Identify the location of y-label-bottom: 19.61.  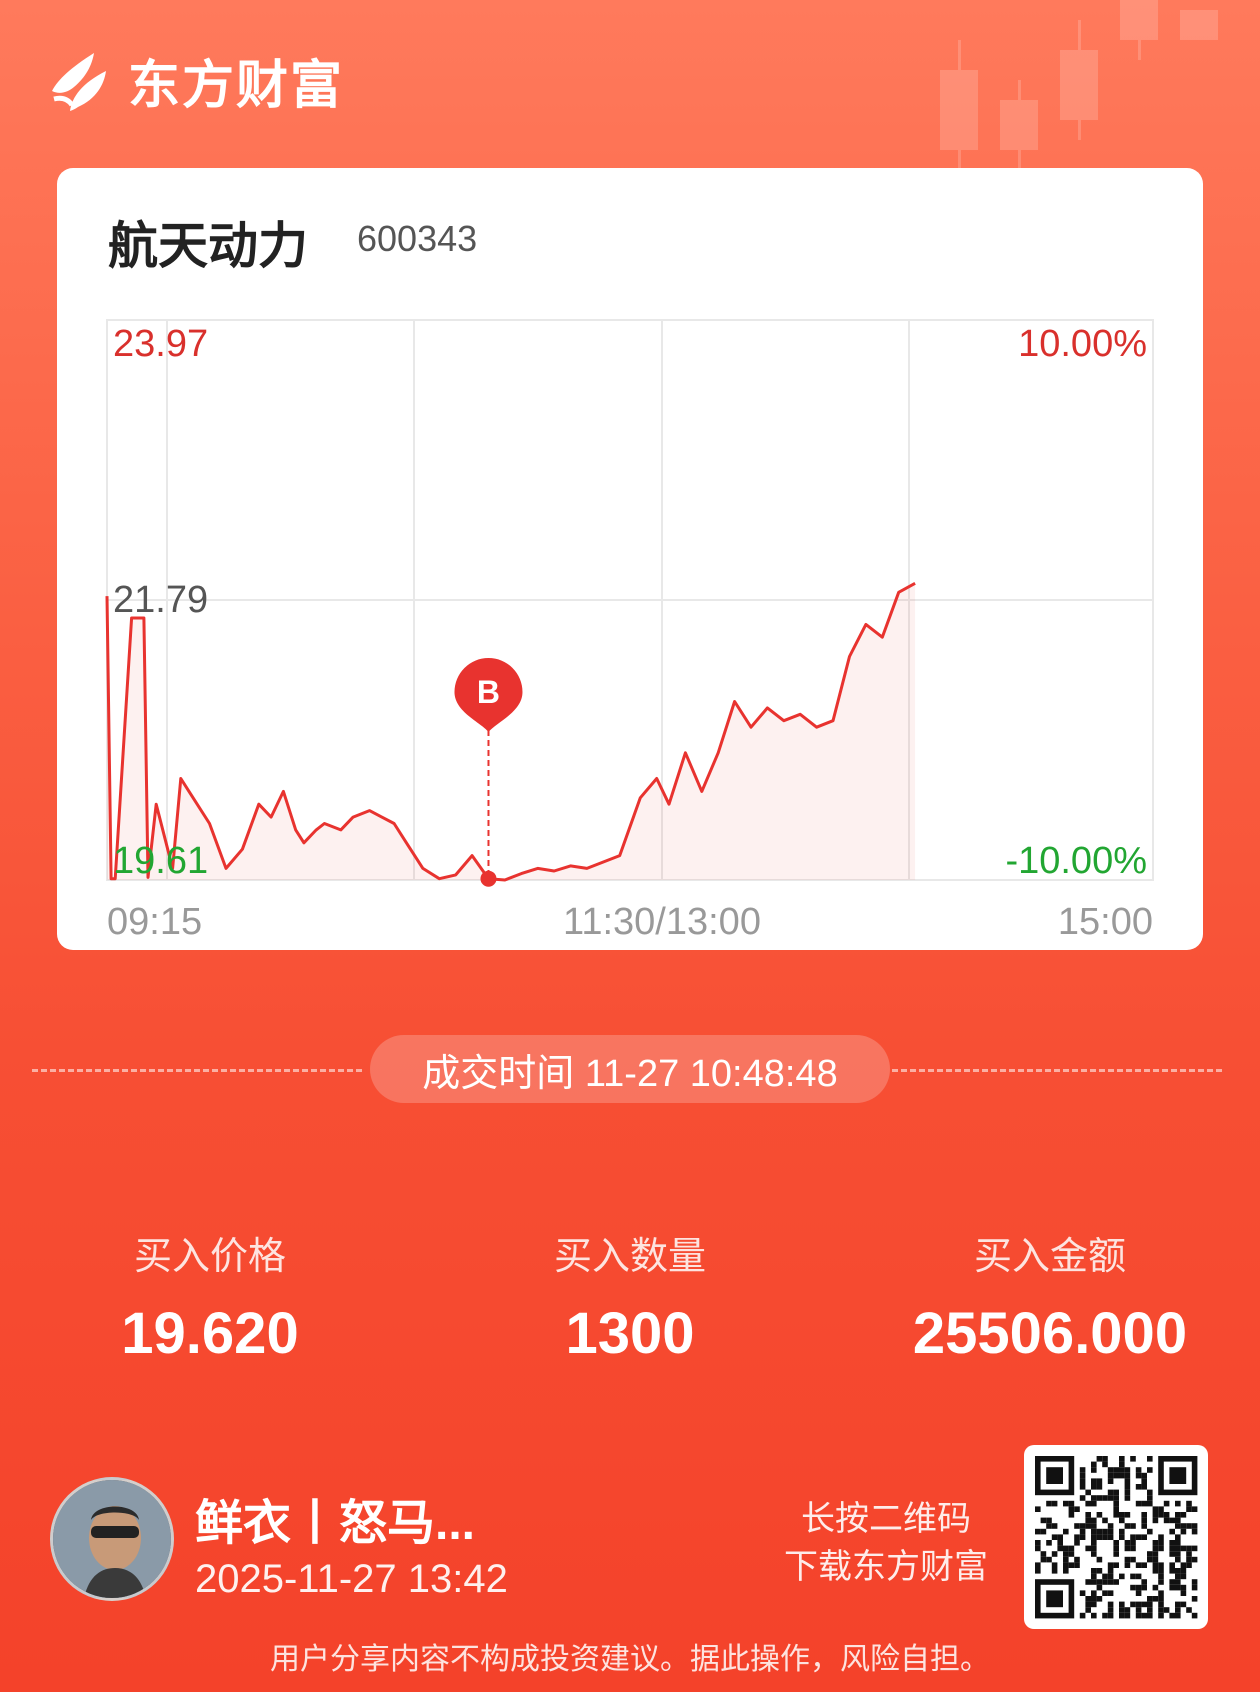
(160, 861).